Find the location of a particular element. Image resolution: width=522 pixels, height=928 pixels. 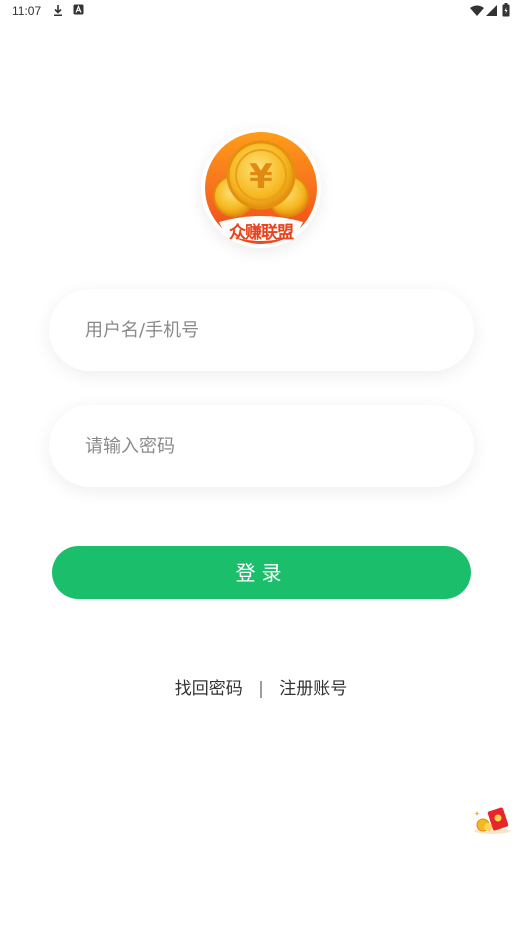

password-input is located at coordinates (261, 446).